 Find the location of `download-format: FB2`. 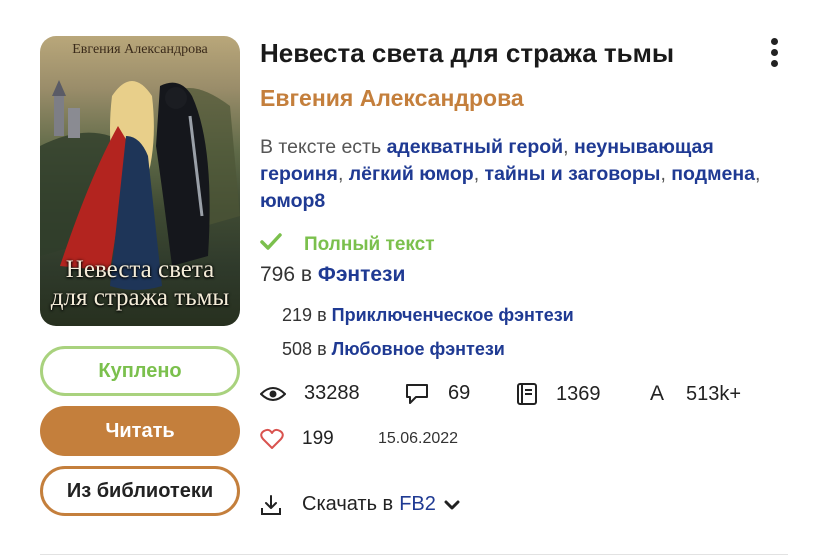

download-format: FB2 is located at coordinates (417, 504).